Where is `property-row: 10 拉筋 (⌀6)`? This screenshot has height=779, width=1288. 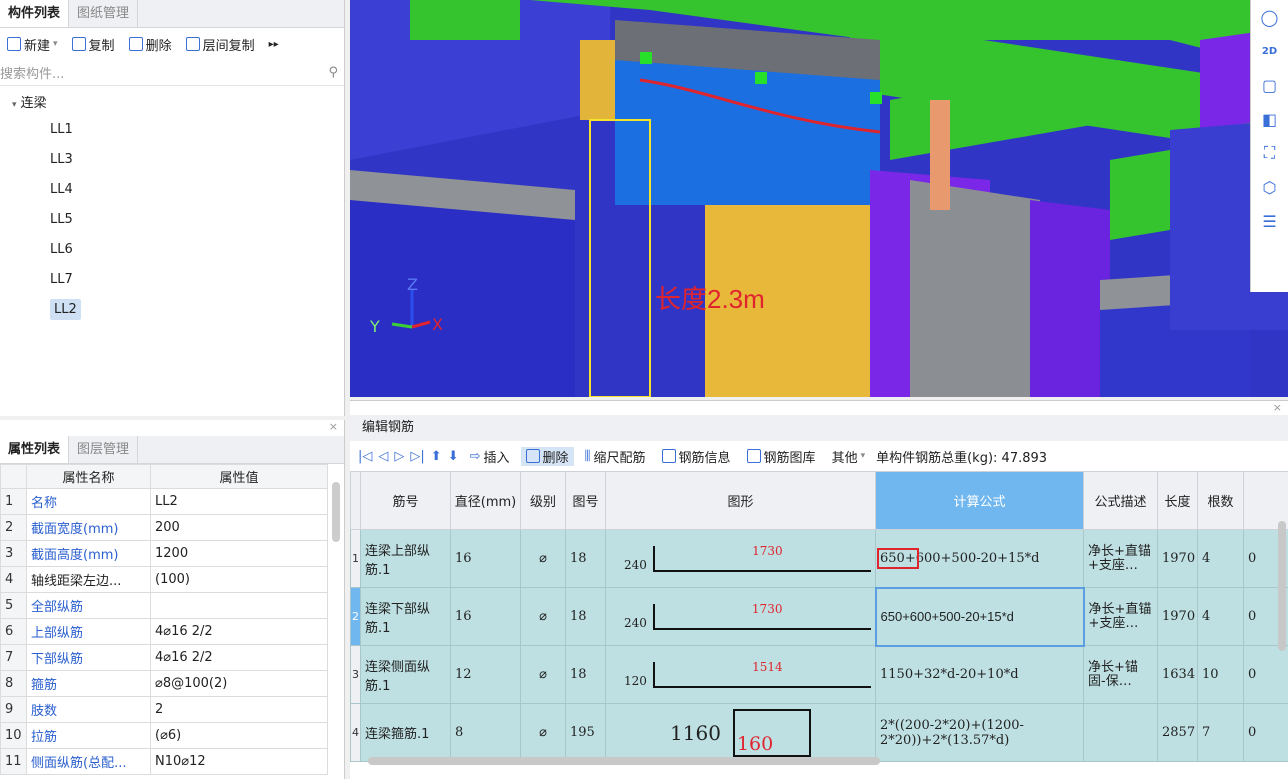 property-row: 10 拉筋 (⌀6) is located at coordinates (164, 735).